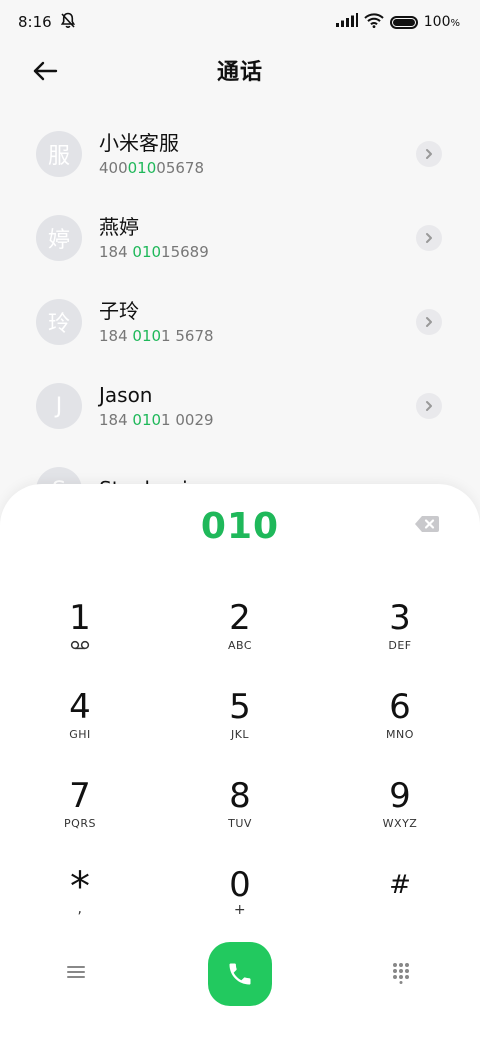 This screenshot has height=1040, width=480. I want to click on status-bar-left: 8:16, so click(47, 22).